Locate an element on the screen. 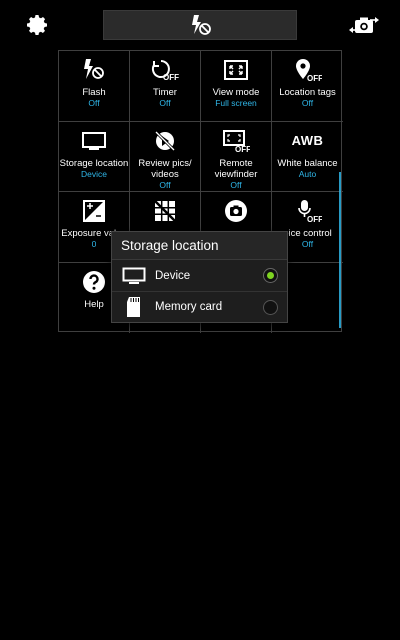  settings-button is located at coordinates (38, 25).